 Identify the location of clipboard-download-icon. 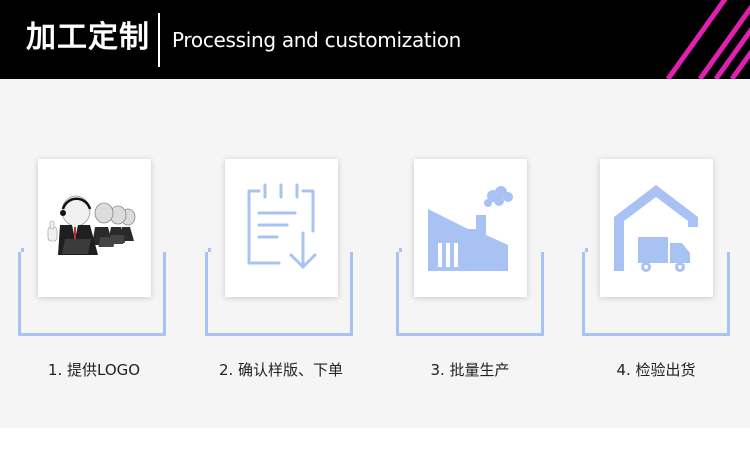
(282, 226).